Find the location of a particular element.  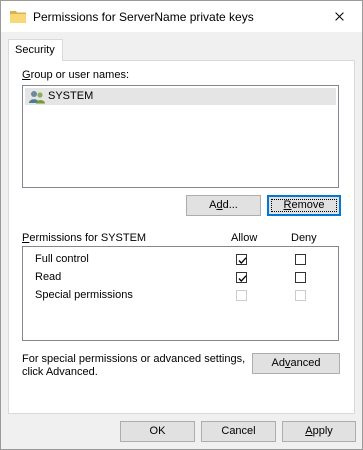

permission-row-read: Read is located at coordinates (180, 278).